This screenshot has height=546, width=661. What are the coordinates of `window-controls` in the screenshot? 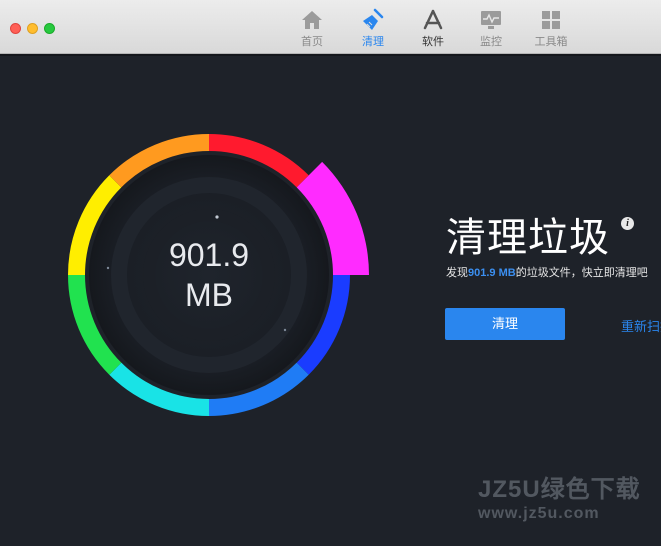 It's located at (32, 28).